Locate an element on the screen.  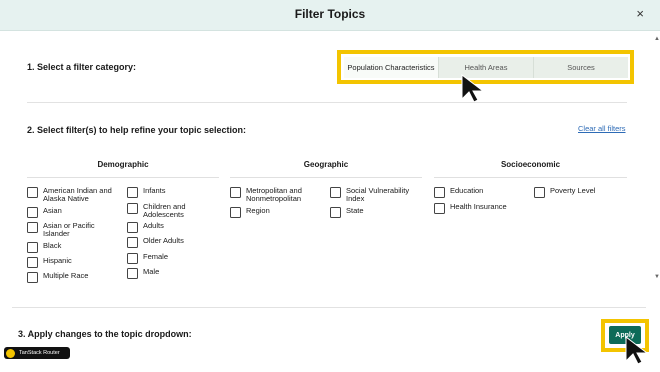
checkbox-education: Education is located at coordinates (481, 192).